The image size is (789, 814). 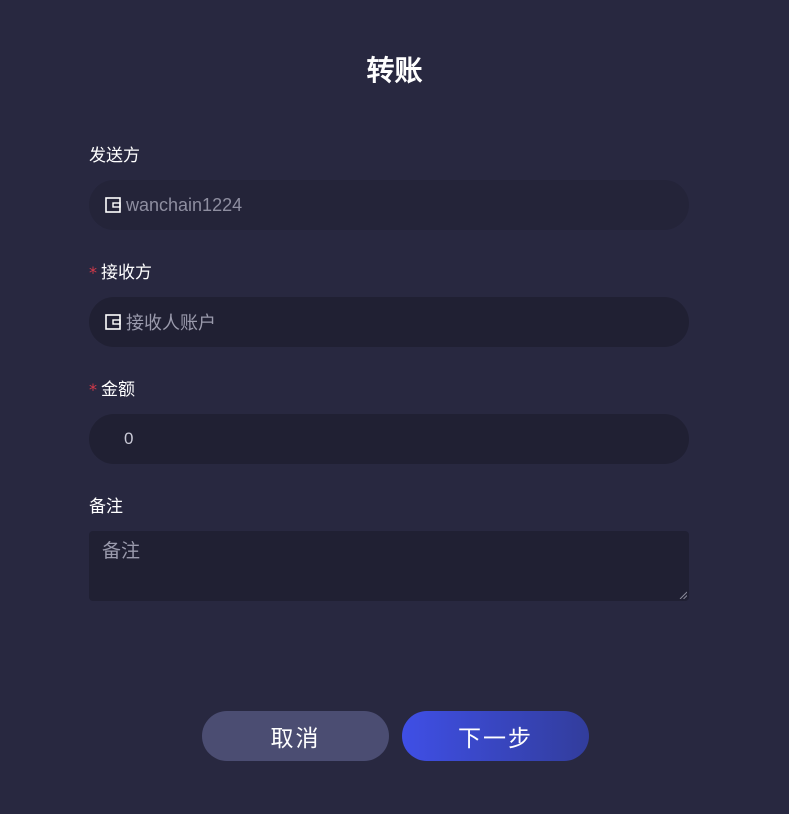 I want to click on cancel-button: 取消, so click(x=295, y=736).